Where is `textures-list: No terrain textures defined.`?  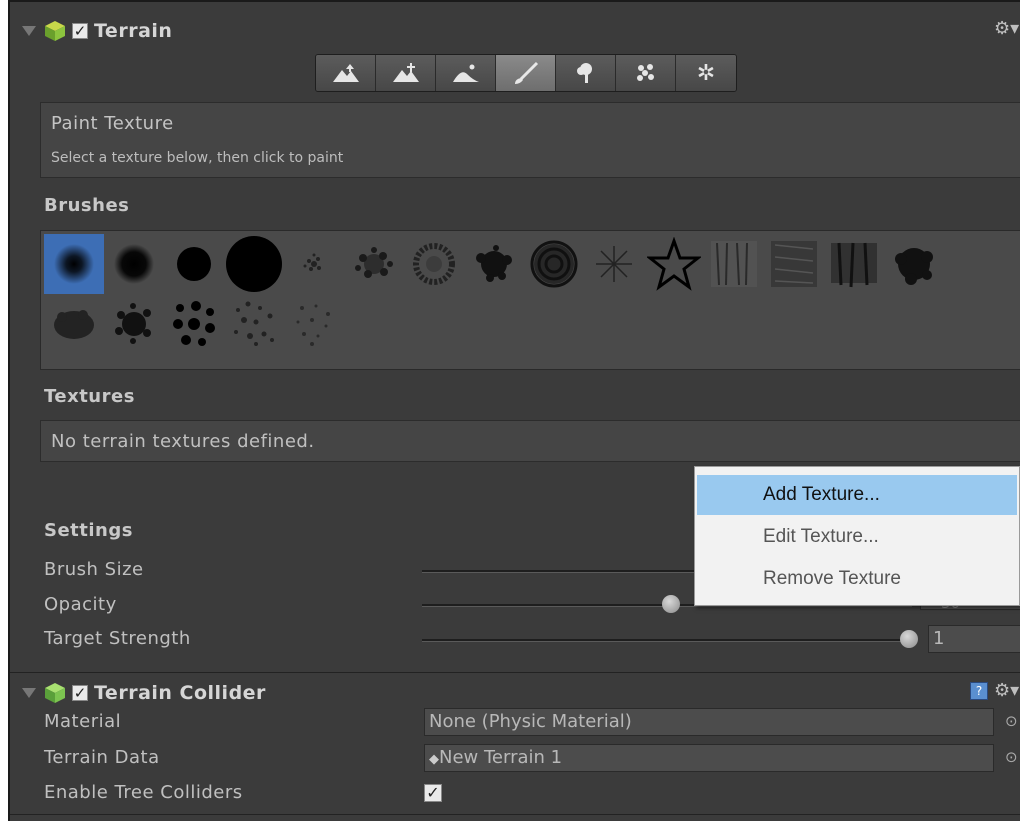 textures-list: No terrain textures defined. is located at coordinates (530, 441).